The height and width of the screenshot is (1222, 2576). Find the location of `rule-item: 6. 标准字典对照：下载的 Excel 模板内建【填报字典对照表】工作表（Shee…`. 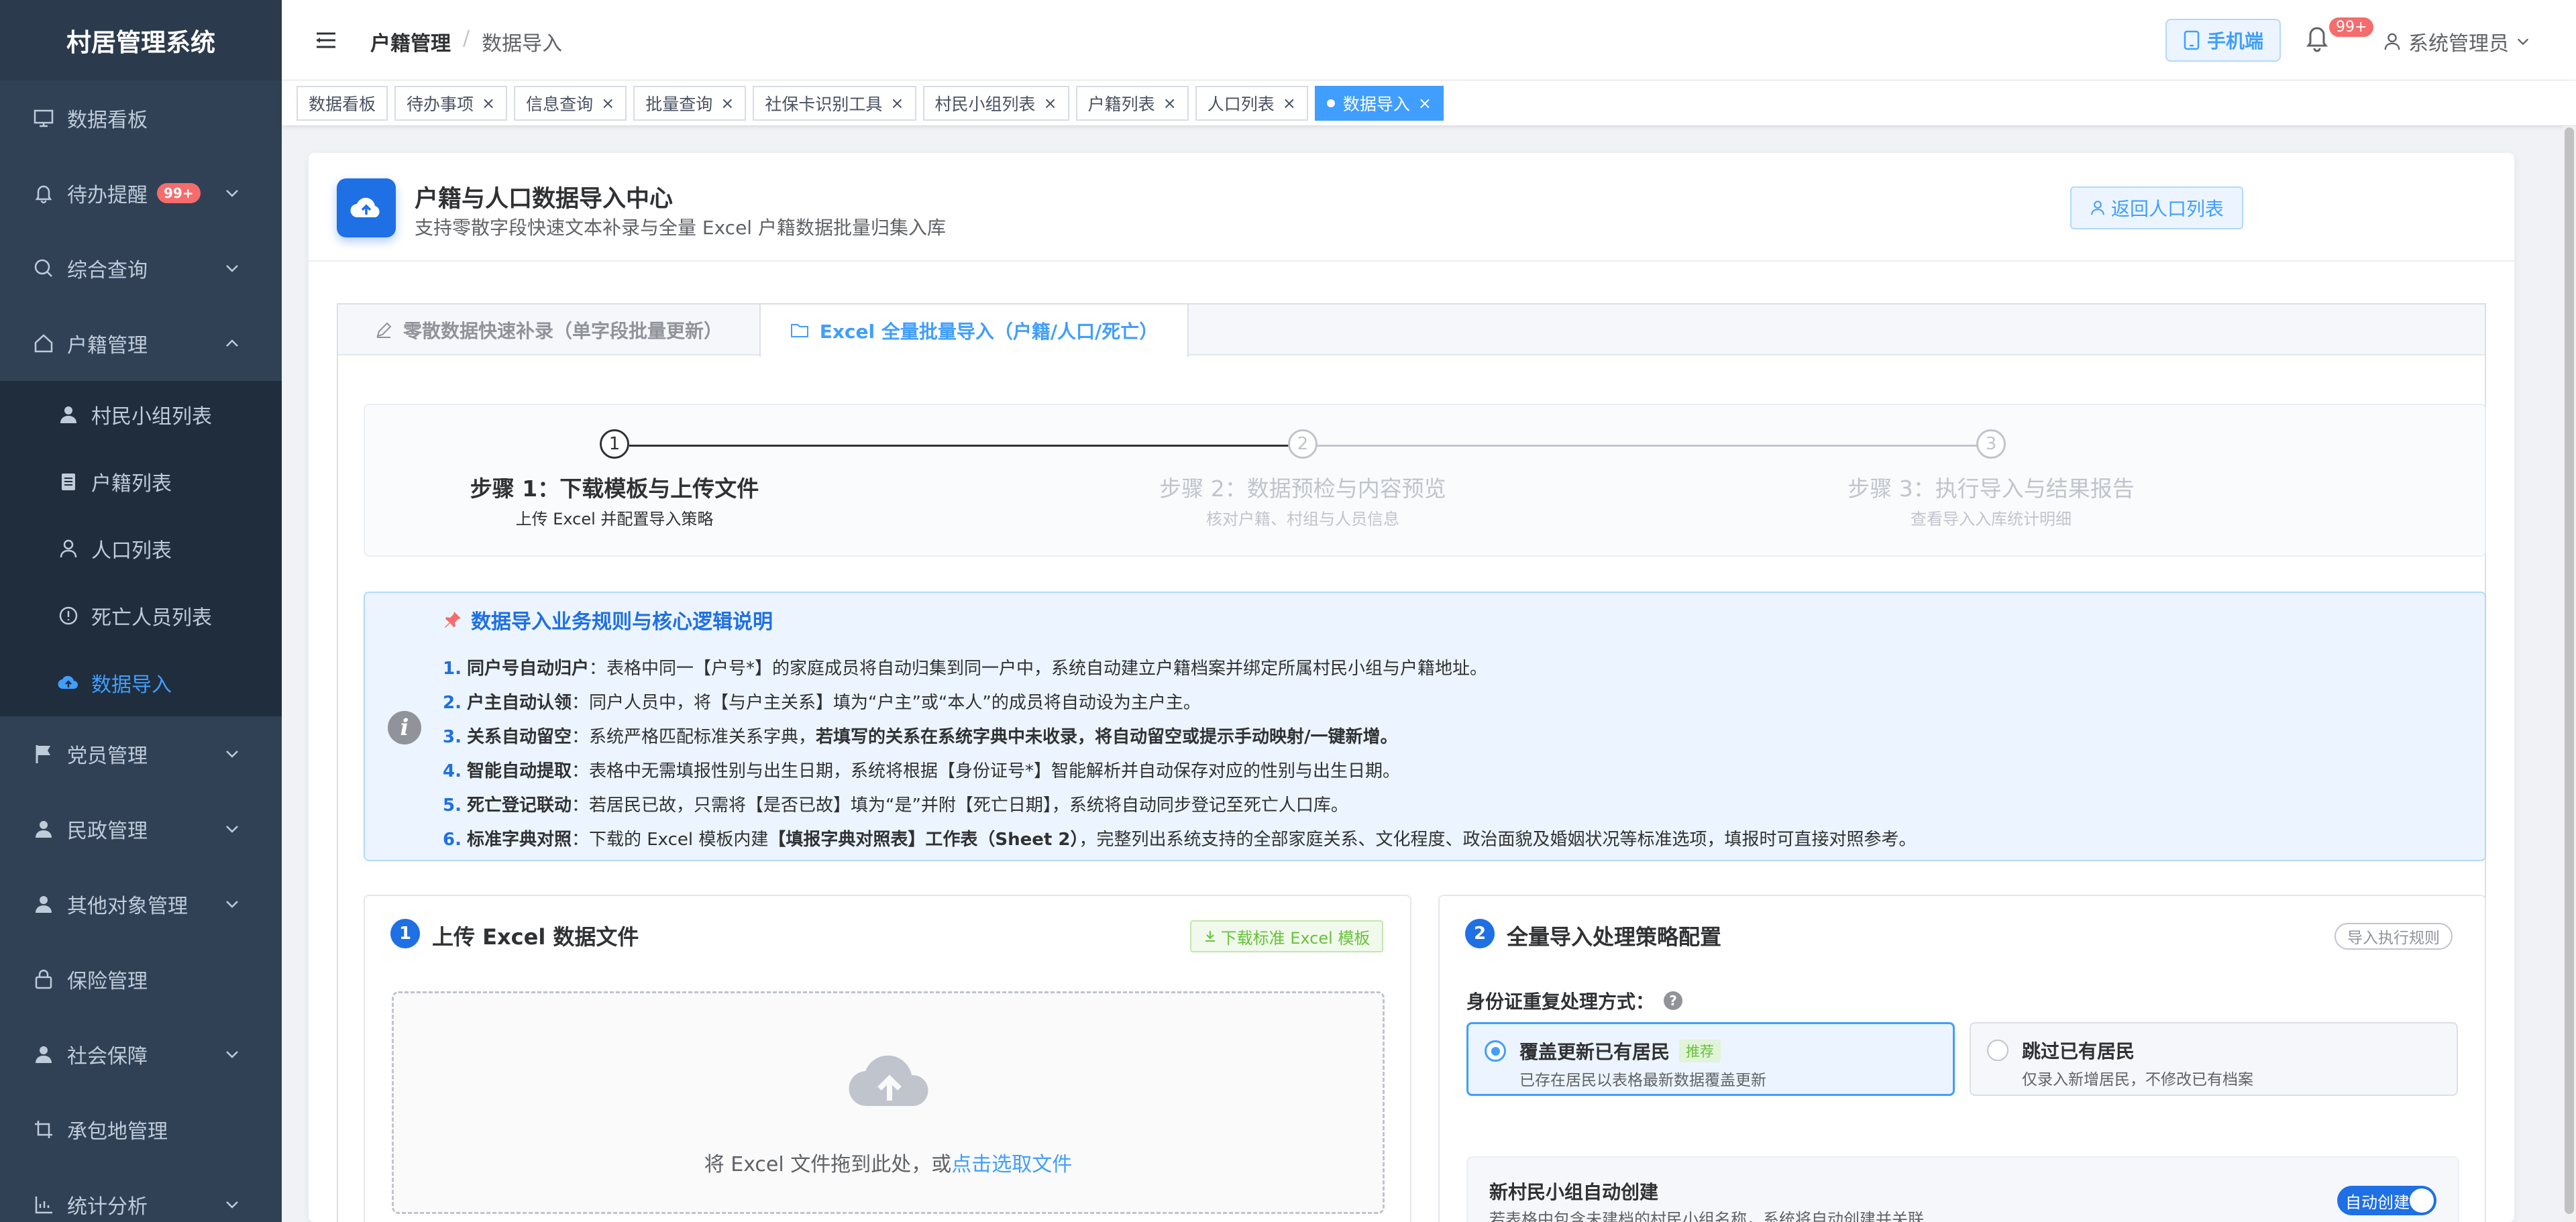

rule-item: 6. 标准字典对照：下载的 Excel 模板内建【填报字典对照表】工作表（Shee… is located at coordinates (1179, 838).